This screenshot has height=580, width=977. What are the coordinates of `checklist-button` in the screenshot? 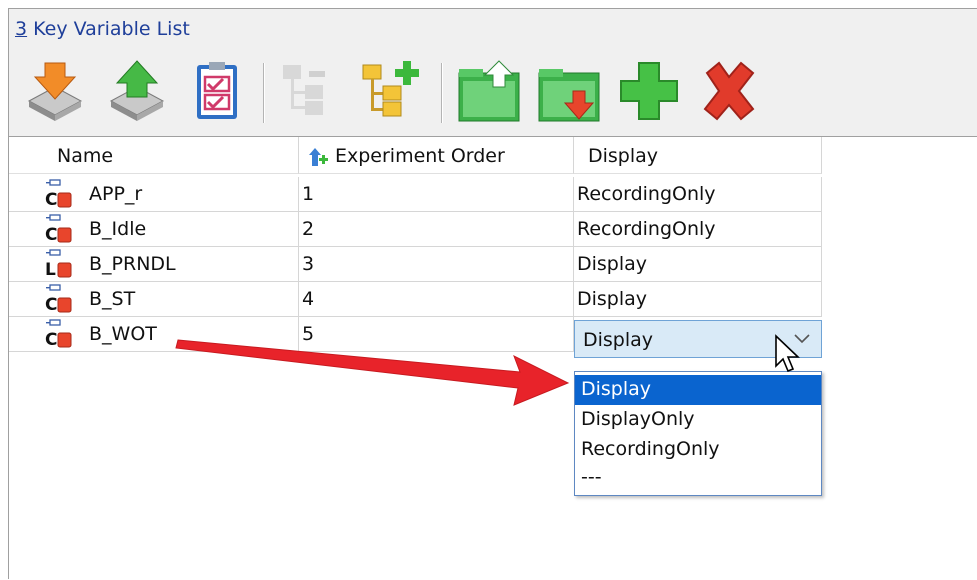 It's located at (217, 91).